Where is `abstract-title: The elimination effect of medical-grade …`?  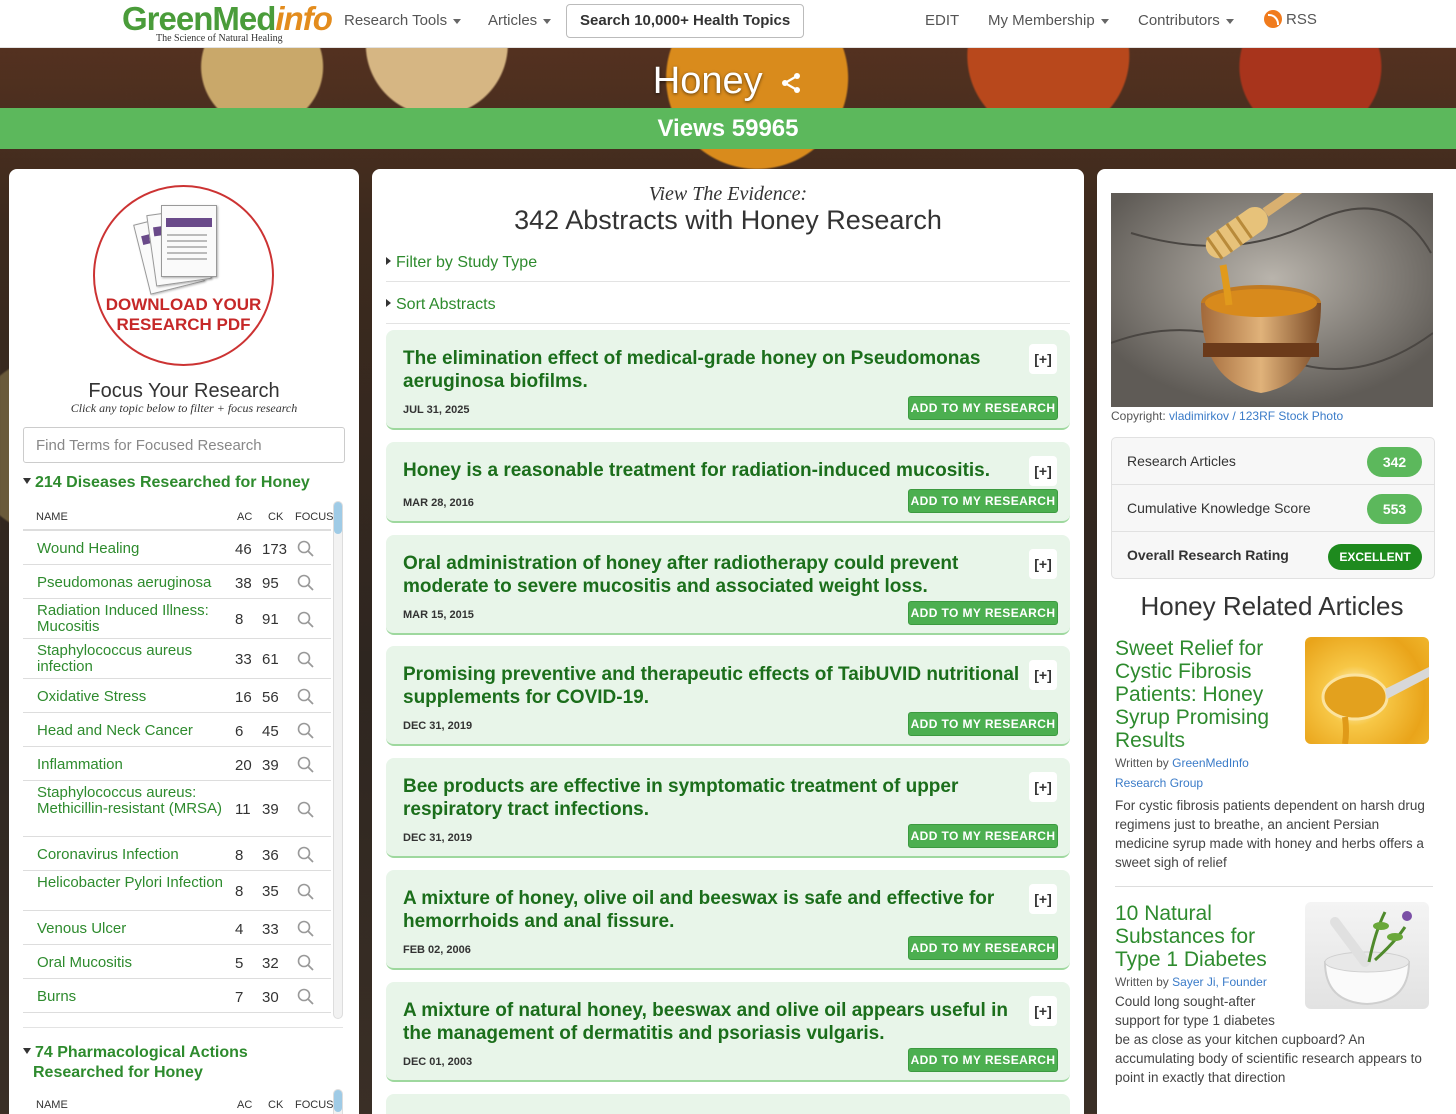 abstract-title: The elimination effect of medical-grade … is located at coordinates (713, 370).